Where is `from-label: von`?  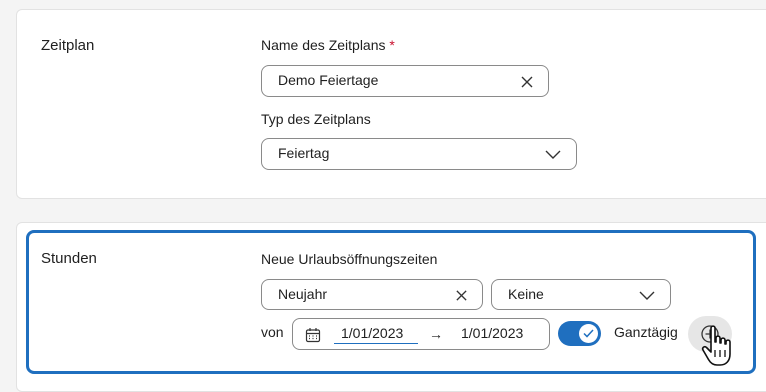 from-label: von is located at coordinates (272, 332).